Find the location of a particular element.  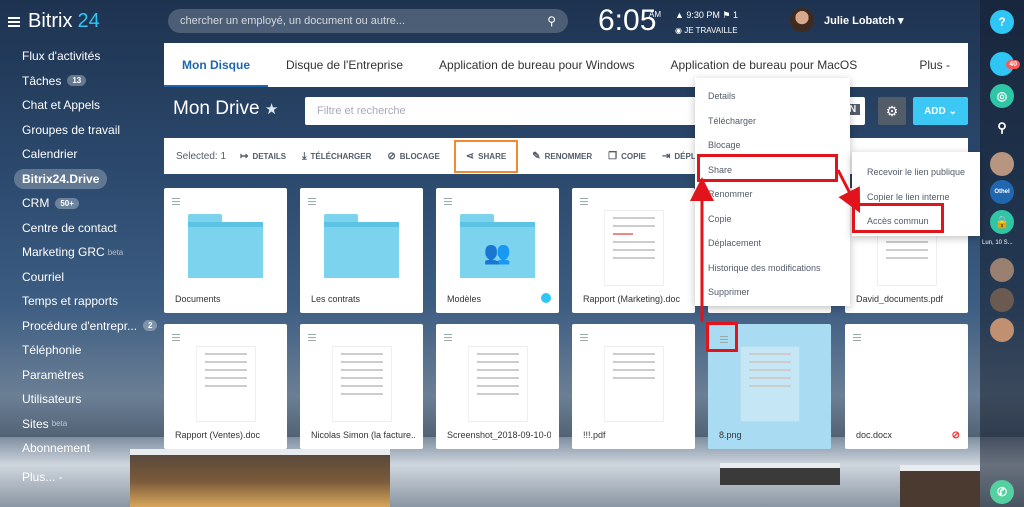

arrow-right is located at coordinates (848, 191).